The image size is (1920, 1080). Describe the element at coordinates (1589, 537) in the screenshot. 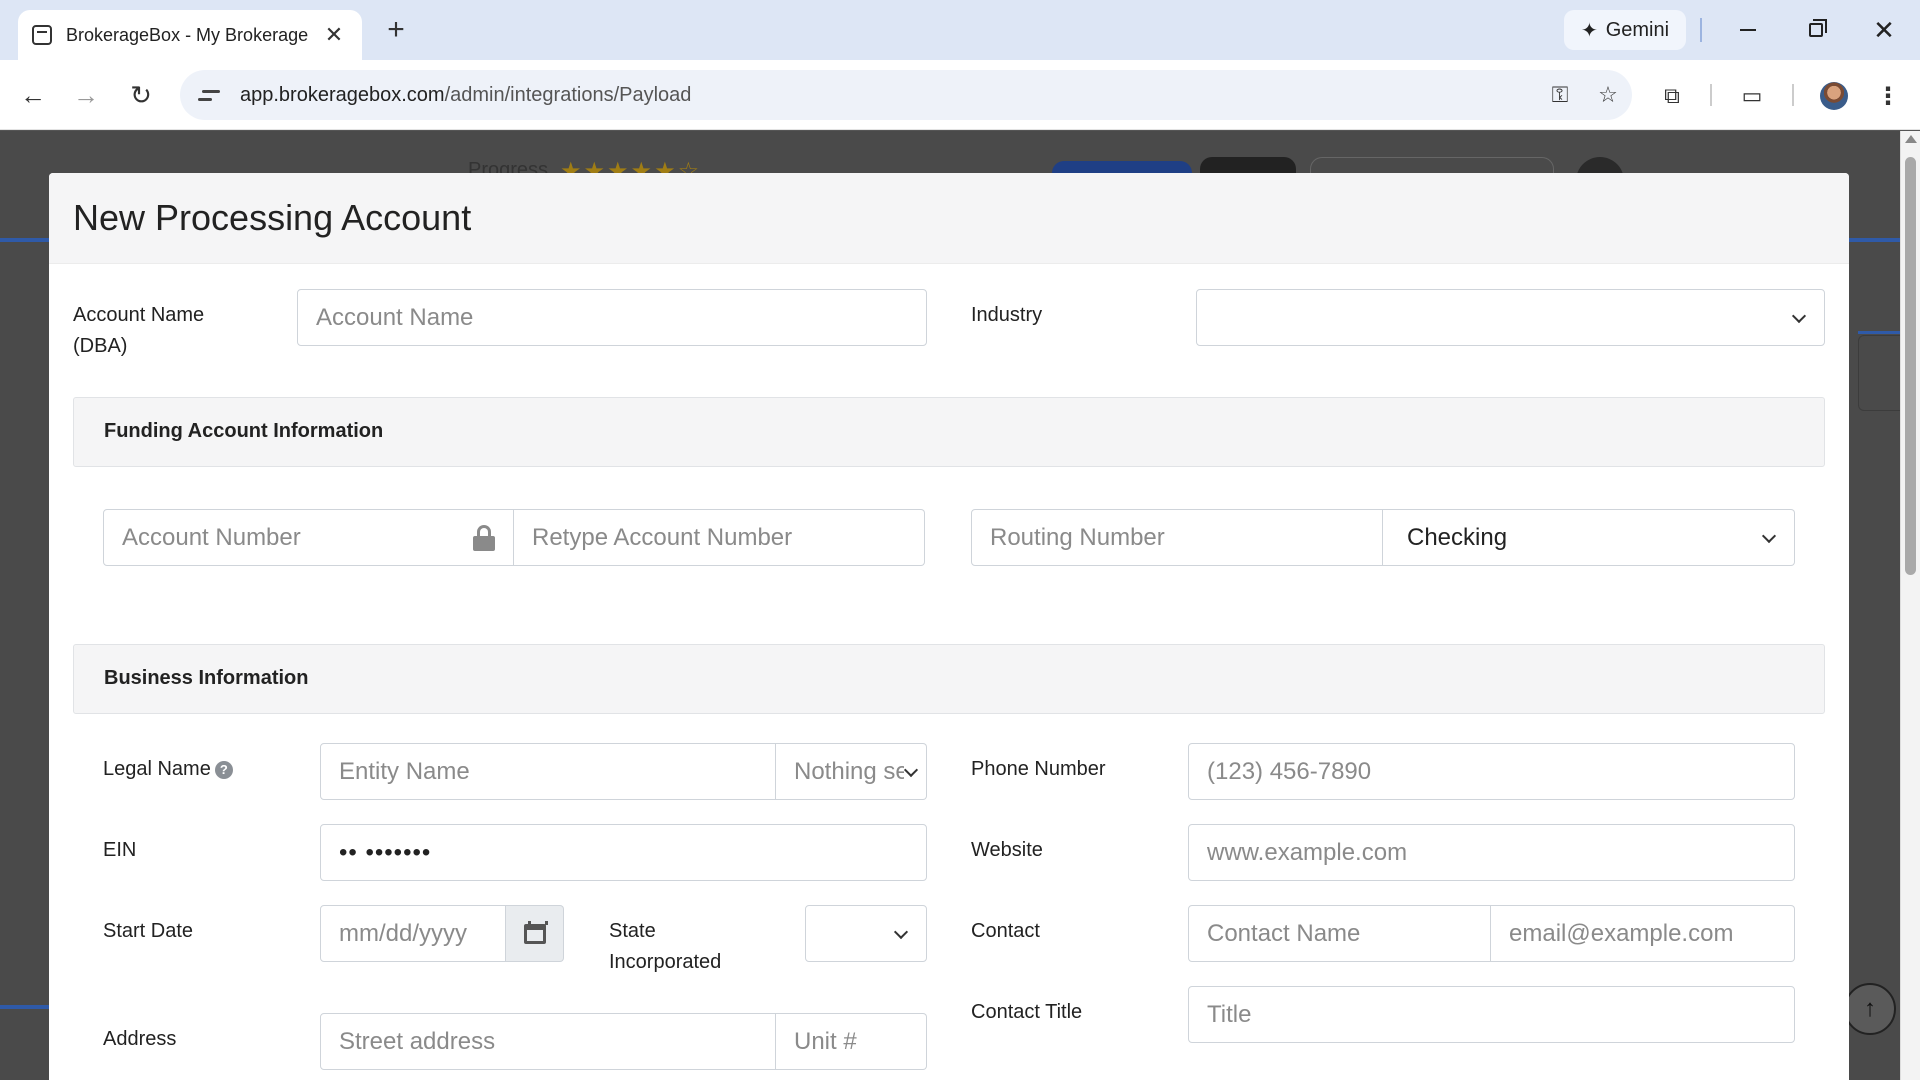

I see `account-type-select: Checking` at that location.